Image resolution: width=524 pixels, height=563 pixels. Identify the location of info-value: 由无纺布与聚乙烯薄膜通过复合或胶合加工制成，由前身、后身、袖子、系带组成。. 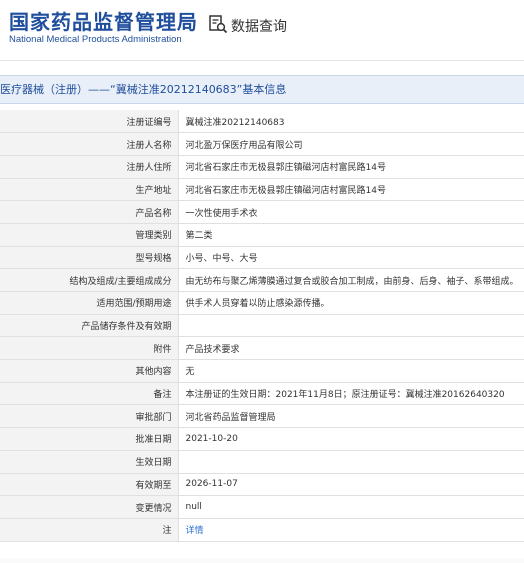
(351, 280).